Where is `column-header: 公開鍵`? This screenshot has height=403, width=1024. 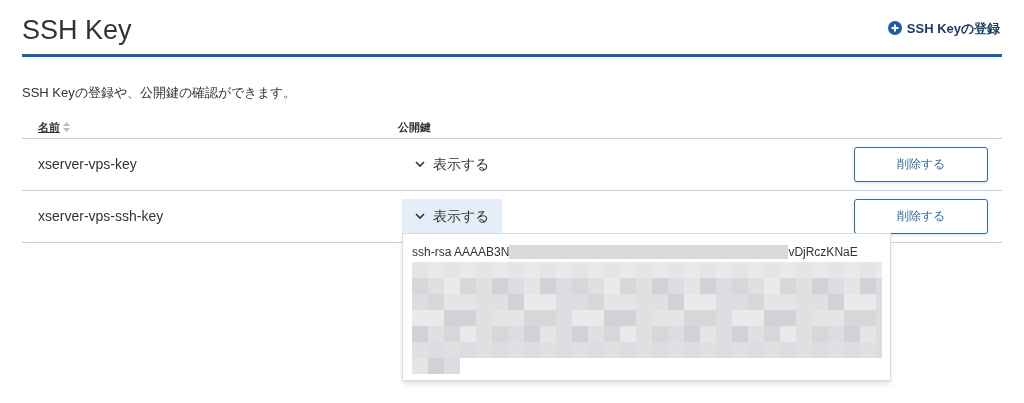
column-header: 公開鍵 is located at coordinates (414, 126).